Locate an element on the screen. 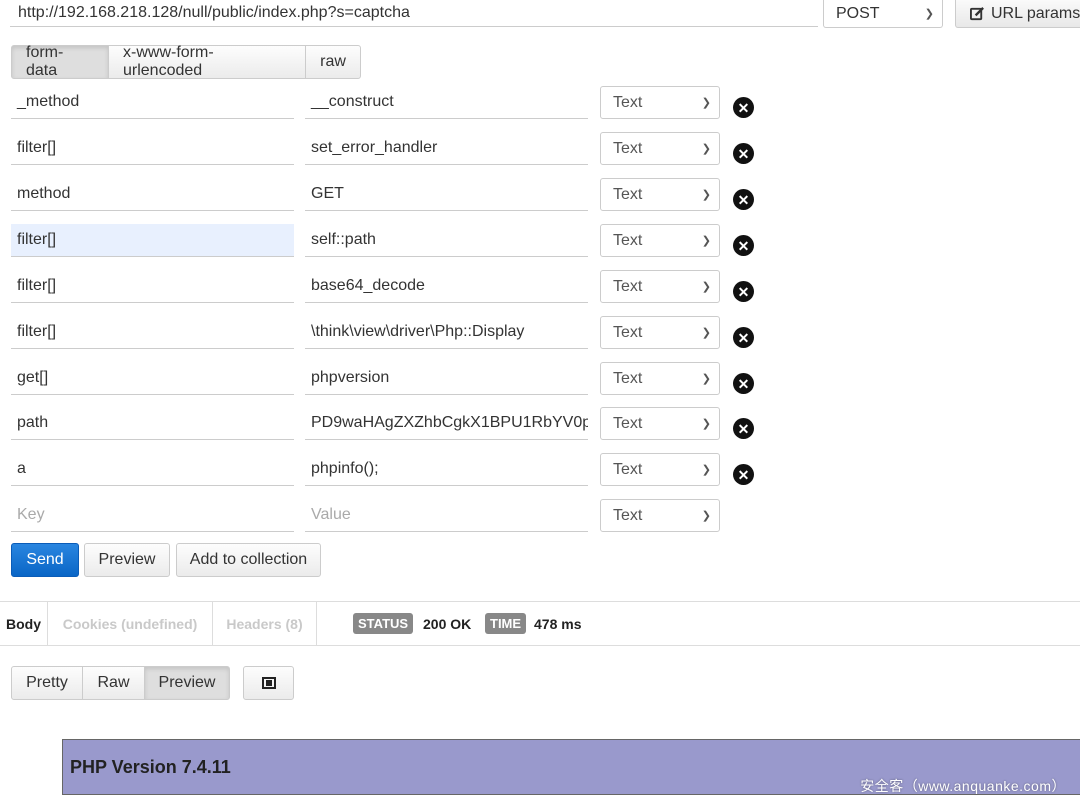 This screenshot has height=805, width=1080. fullscreen-button is located at coordinates (268, 683).